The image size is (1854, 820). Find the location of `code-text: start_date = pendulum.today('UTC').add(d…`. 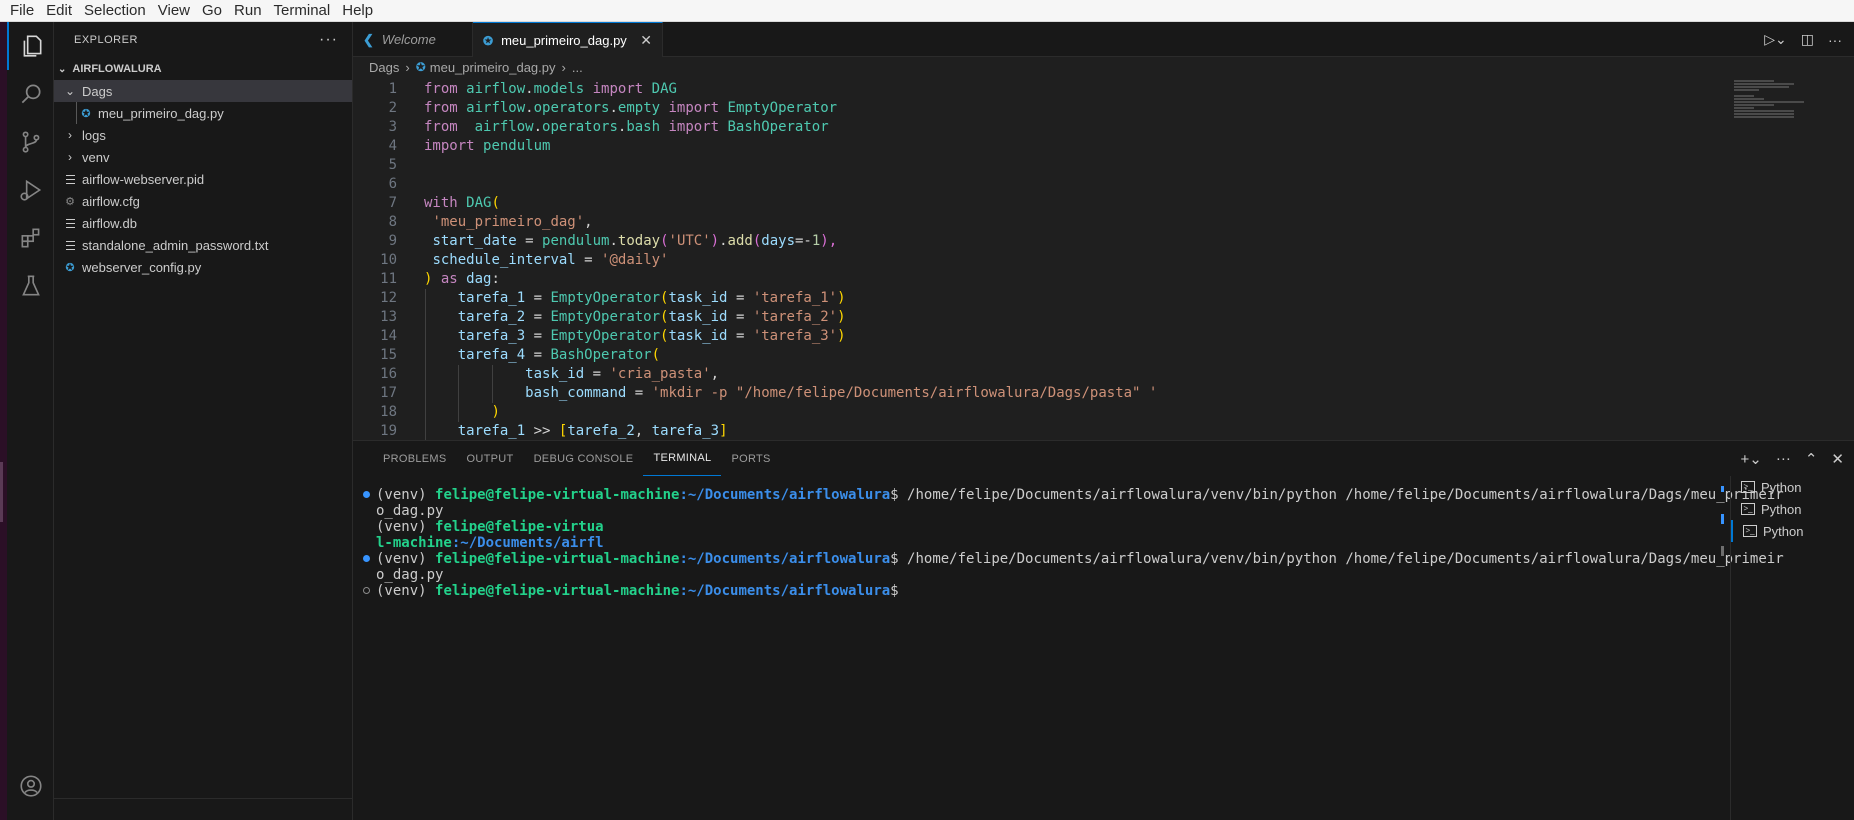

code-text: start_date = pendulum.today('UTC').add(d… is located at coordinates (635, 241).